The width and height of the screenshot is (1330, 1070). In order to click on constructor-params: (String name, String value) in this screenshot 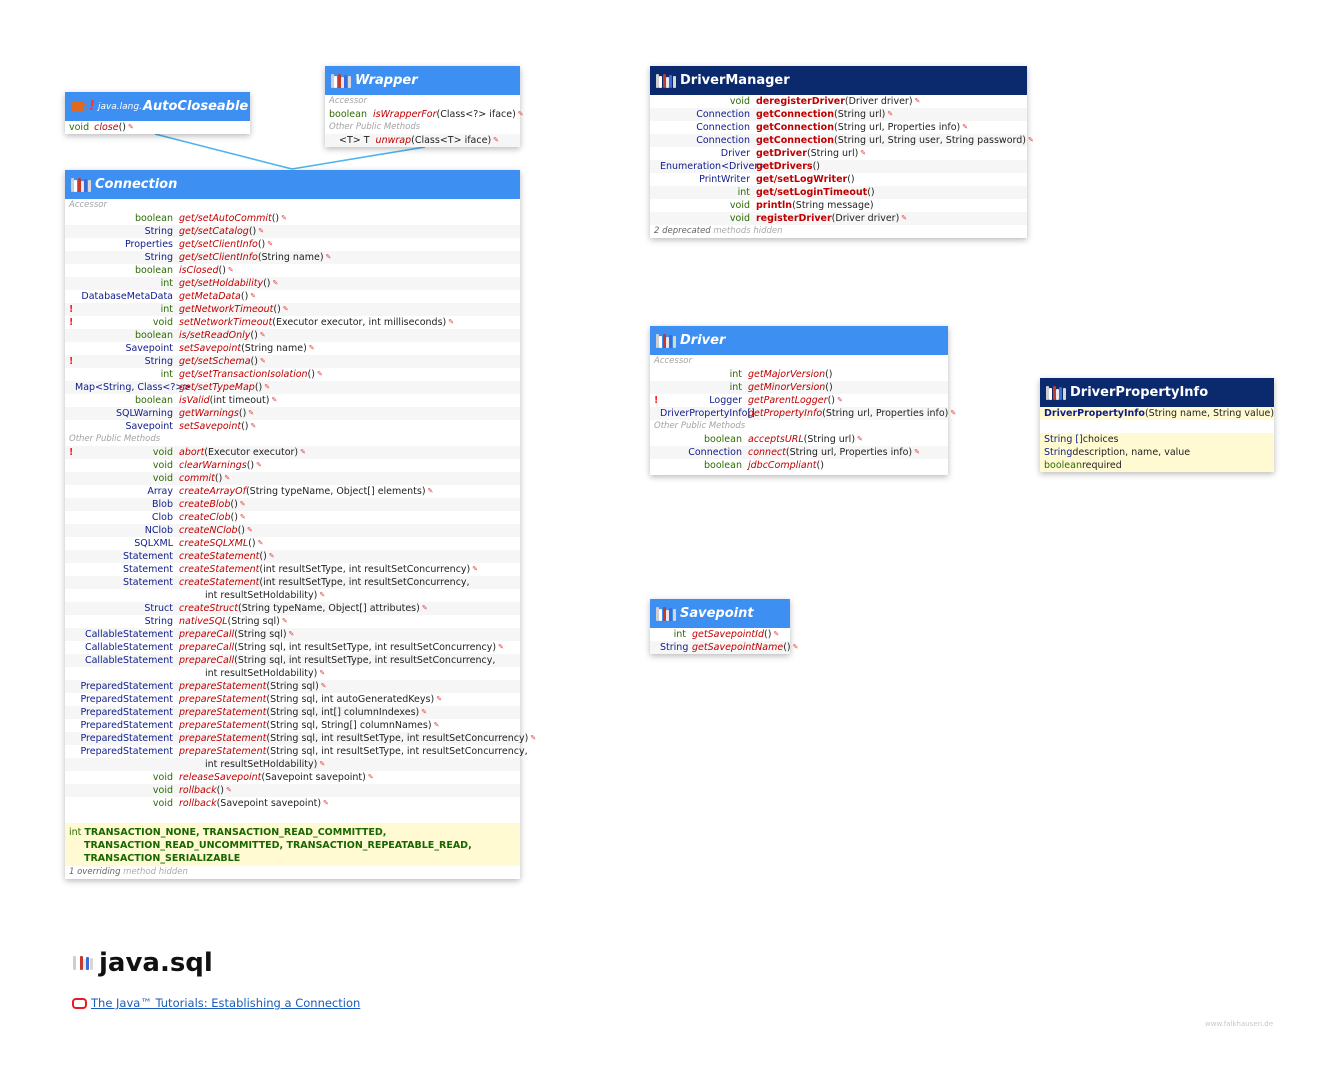, I will do `click(1209, 413)`.